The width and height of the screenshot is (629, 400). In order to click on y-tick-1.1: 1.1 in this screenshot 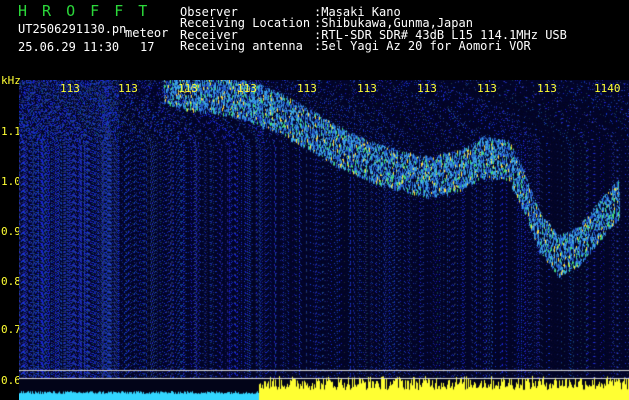, I will do `click(11, 131)`.